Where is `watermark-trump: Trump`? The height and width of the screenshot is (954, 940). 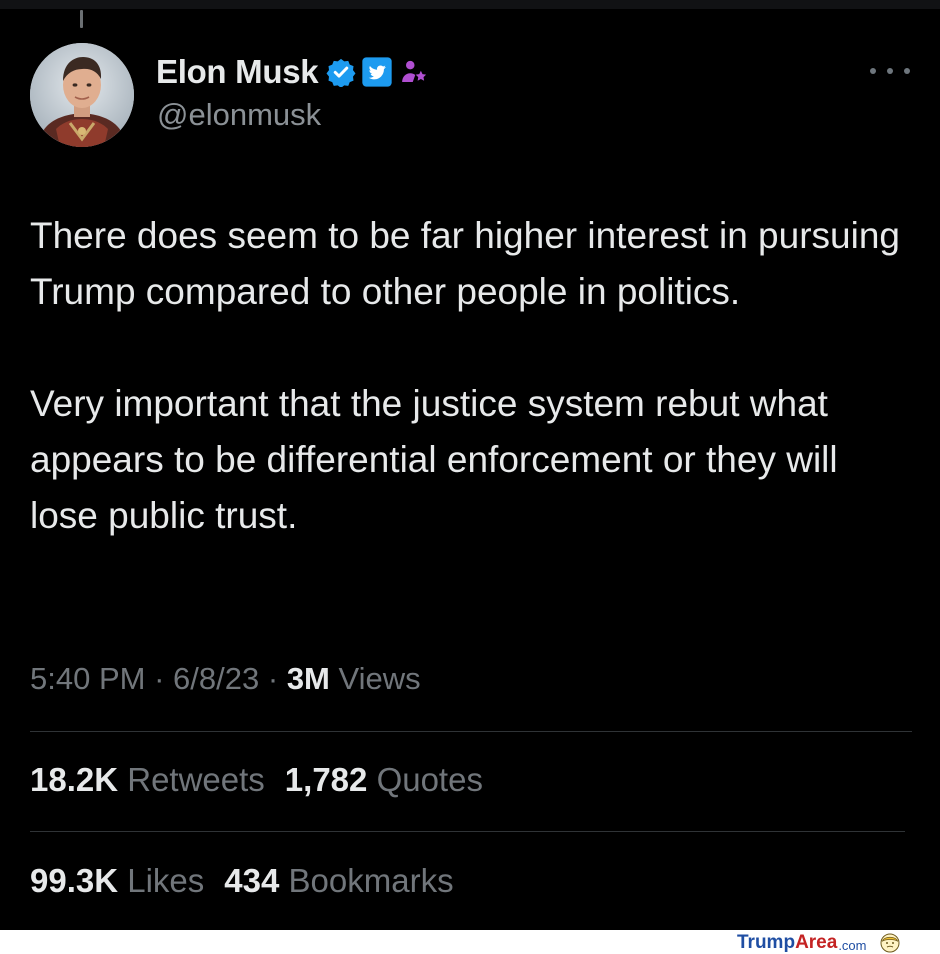 watermark-trump: Trump is located at coordinates (766, 942).